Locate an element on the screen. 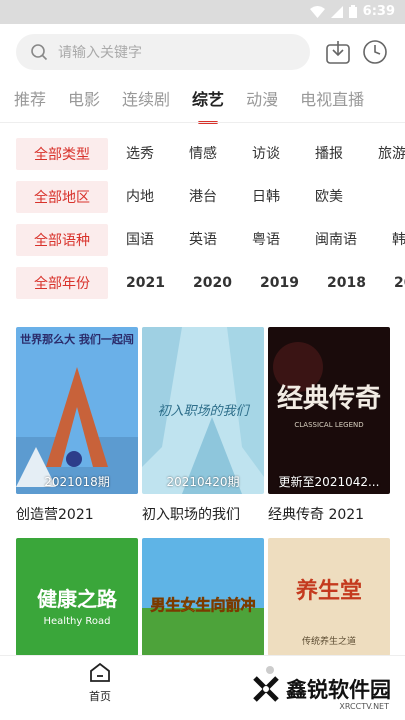 Image resolution: width=405 pixels, height=720 pixels. poster-image: 健康之路 Healthy Road is located at coordinates (77, 597).